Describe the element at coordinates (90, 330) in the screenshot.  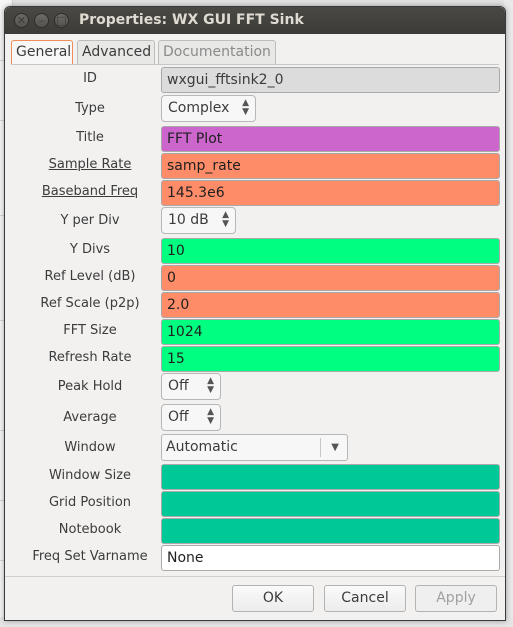
I see `param-label-fft-size: FFT Size` at that location.